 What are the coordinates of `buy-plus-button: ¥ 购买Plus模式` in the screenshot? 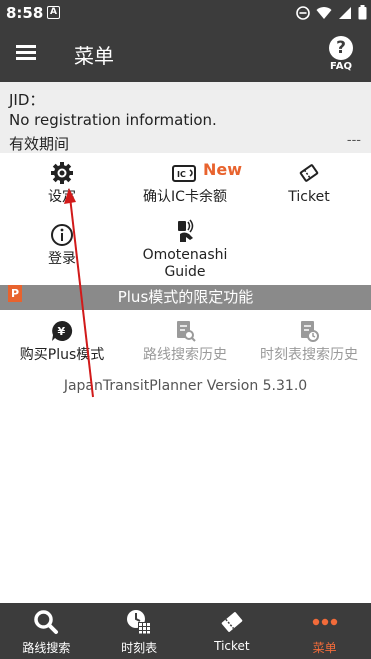 It's located at (62, 341).